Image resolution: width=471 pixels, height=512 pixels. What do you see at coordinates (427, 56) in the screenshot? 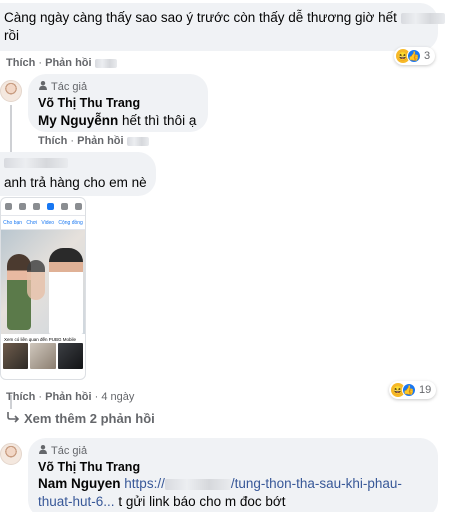
I see `reaction-count: 3` at bounding box center [427, 56].